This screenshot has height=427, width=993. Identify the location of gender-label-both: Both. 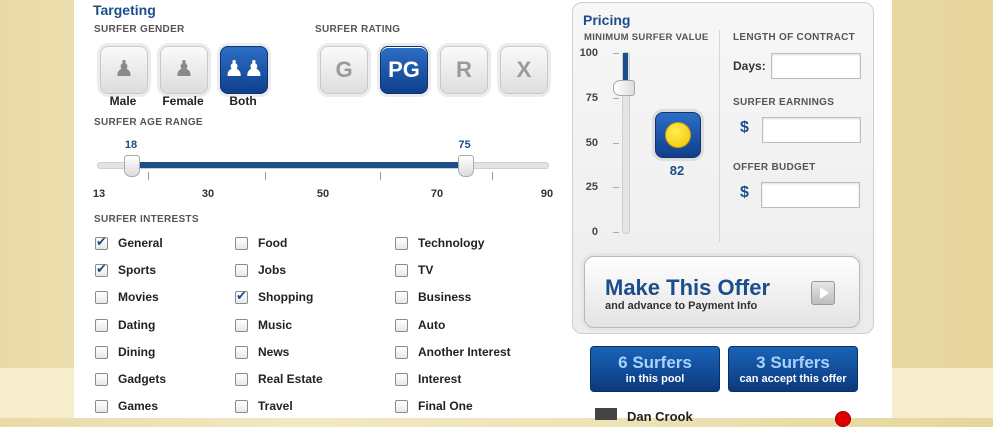
(243, 101).